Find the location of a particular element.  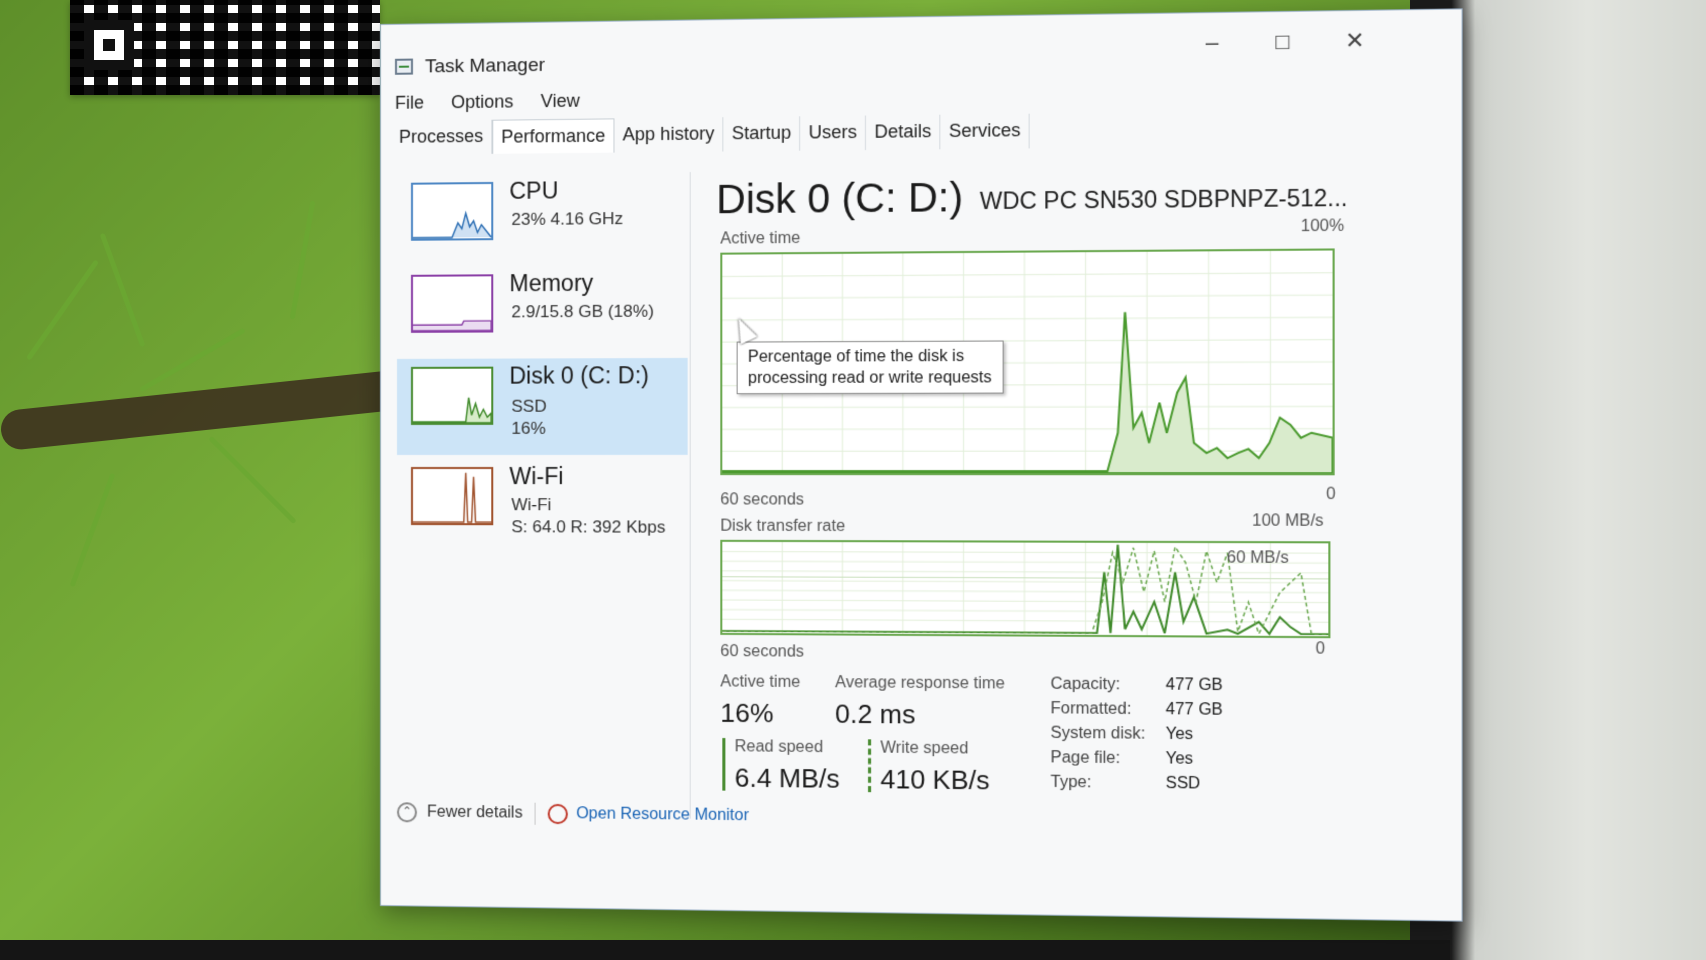

active-time-graph-label: Active time is located at coordinates (760, 239).